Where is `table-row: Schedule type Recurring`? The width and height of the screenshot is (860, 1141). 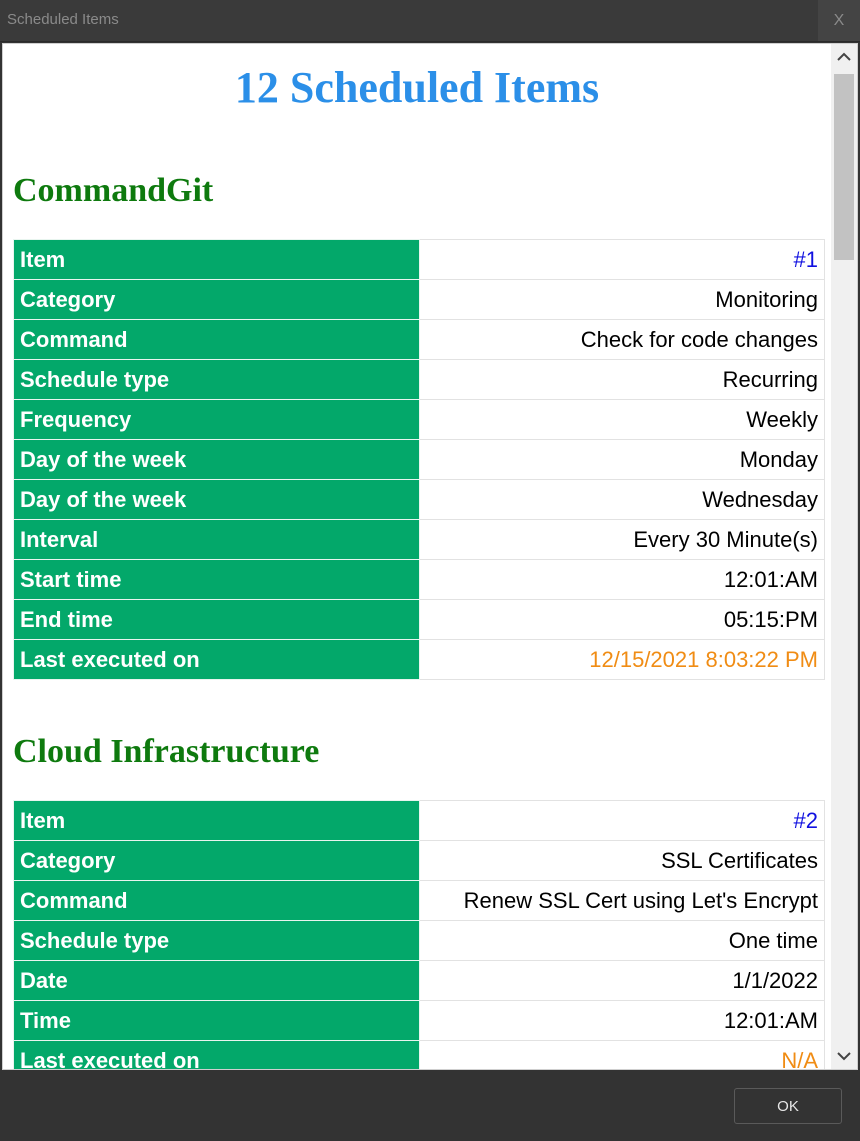 table-row: Schedule type Recurring is located at coordinates (419, 379).